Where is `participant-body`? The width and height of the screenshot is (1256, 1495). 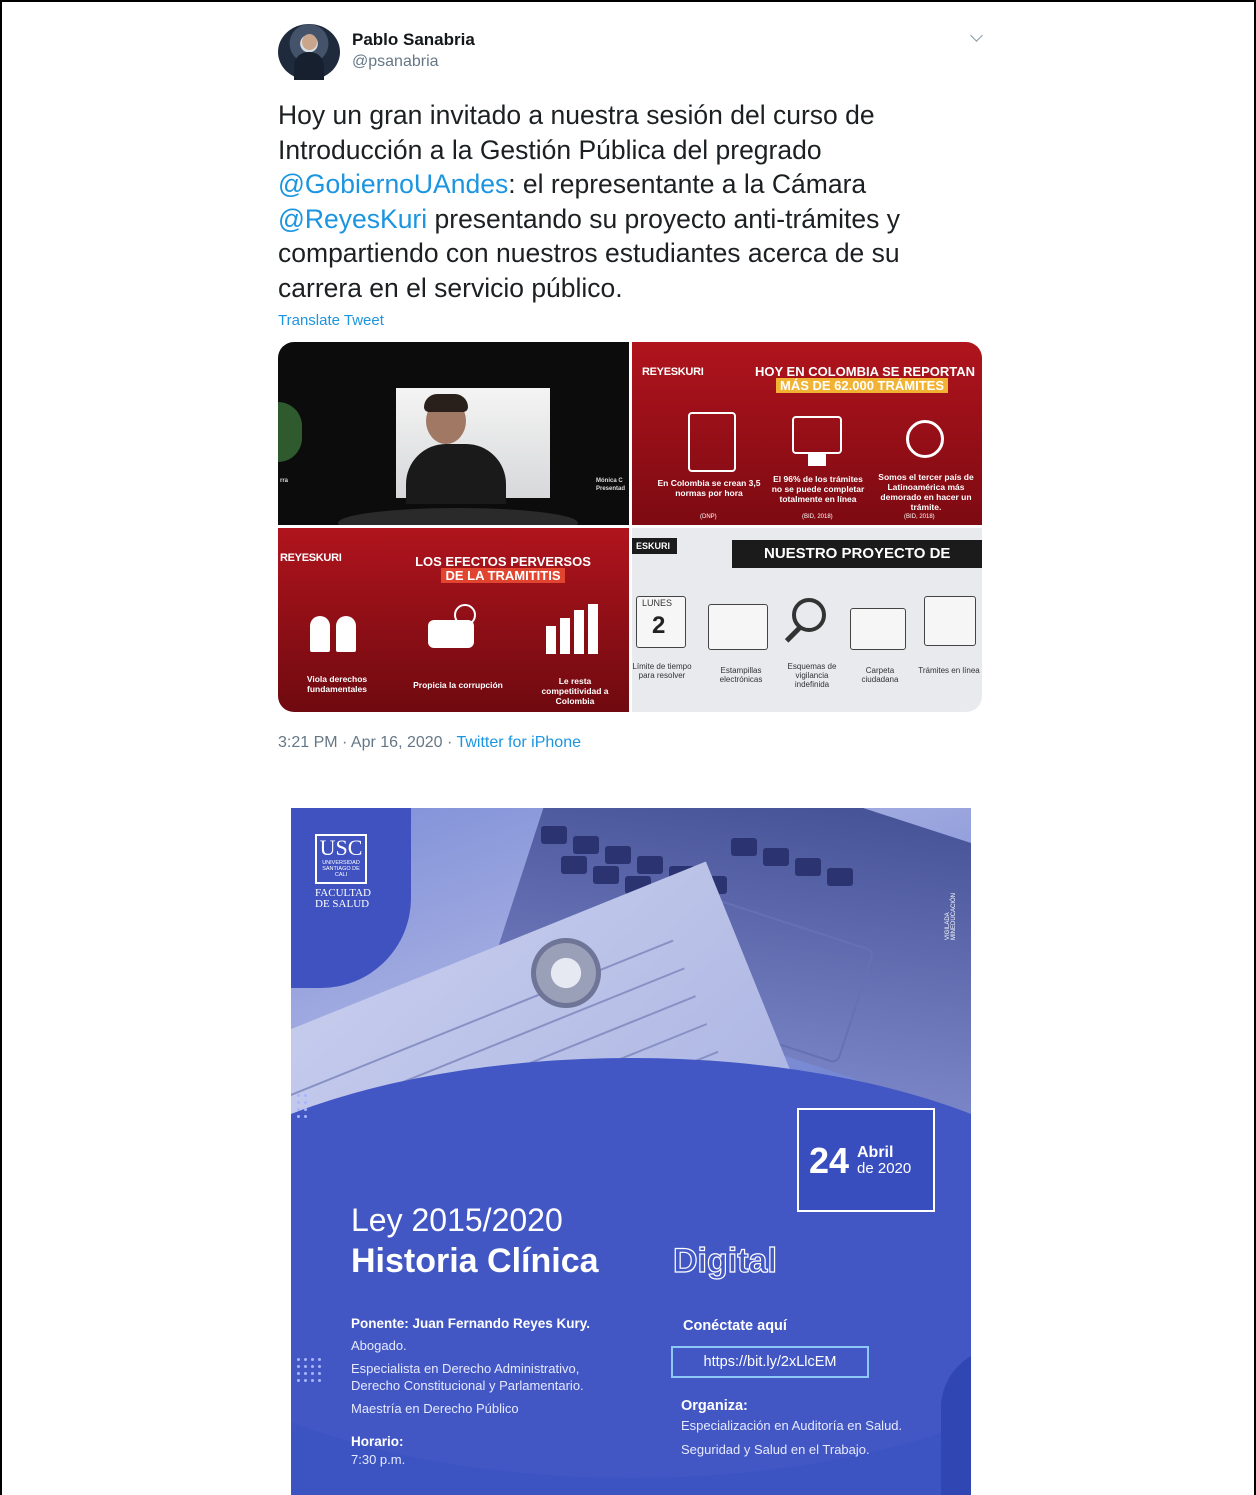
participant-body is located at coordinates (456, 474).